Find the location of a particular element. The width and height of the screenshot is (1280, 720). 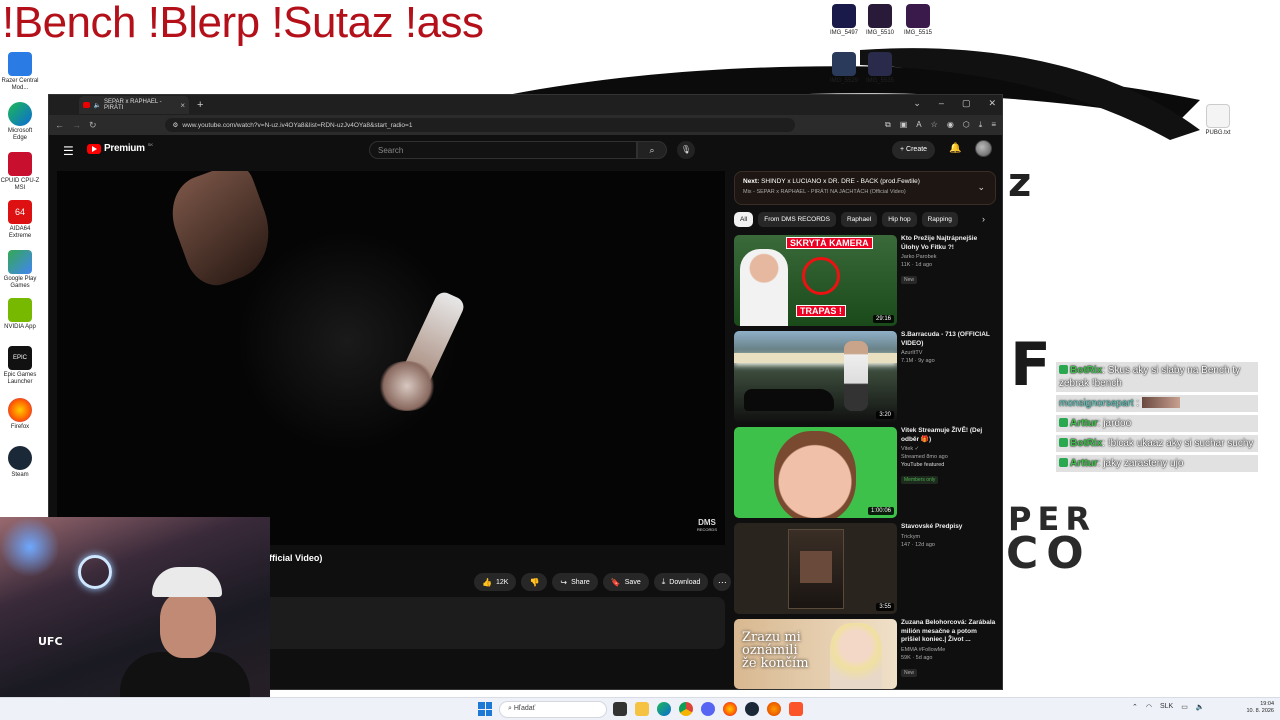

extensions-icon: ⬡ is located at coordinates (966, 125).